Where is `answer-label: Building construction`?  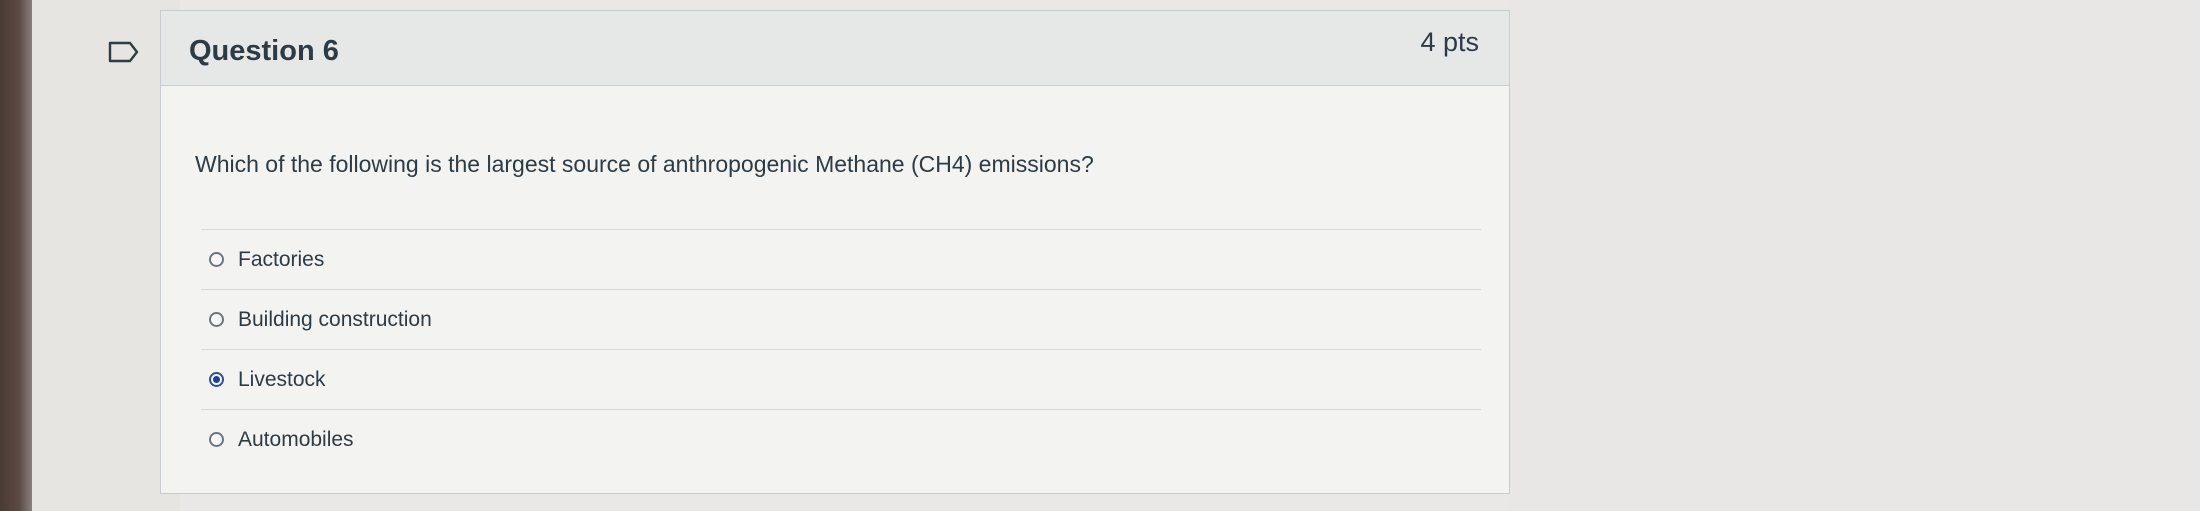
answer-label: Building construction is located at coordinates (335, 319).